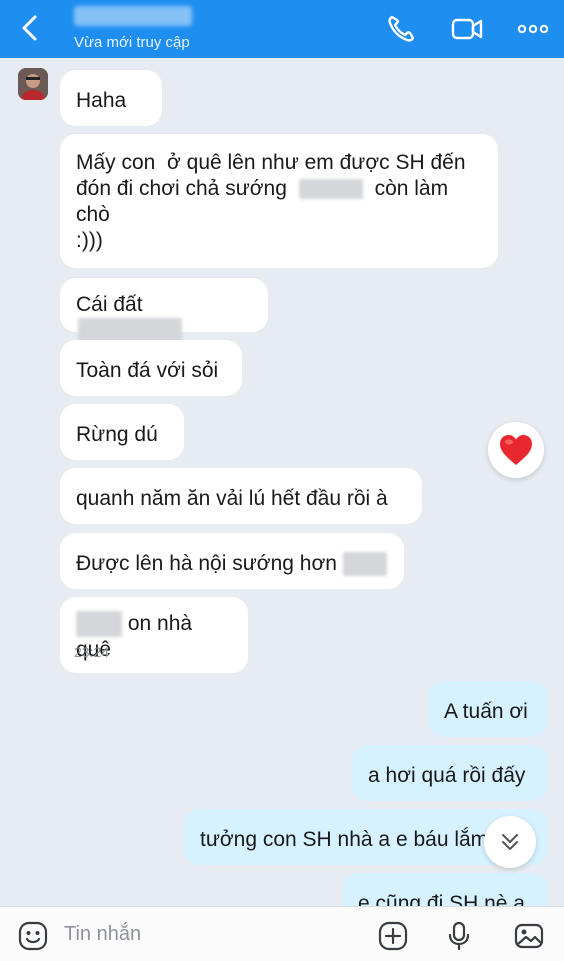 The width and height of the screenshot is (564, 961). What do you see at coordinates (206, 563) in the screenshot?
I see `message-text: Được lên hà nội sướng hơn` at bounding box center [206, 563].